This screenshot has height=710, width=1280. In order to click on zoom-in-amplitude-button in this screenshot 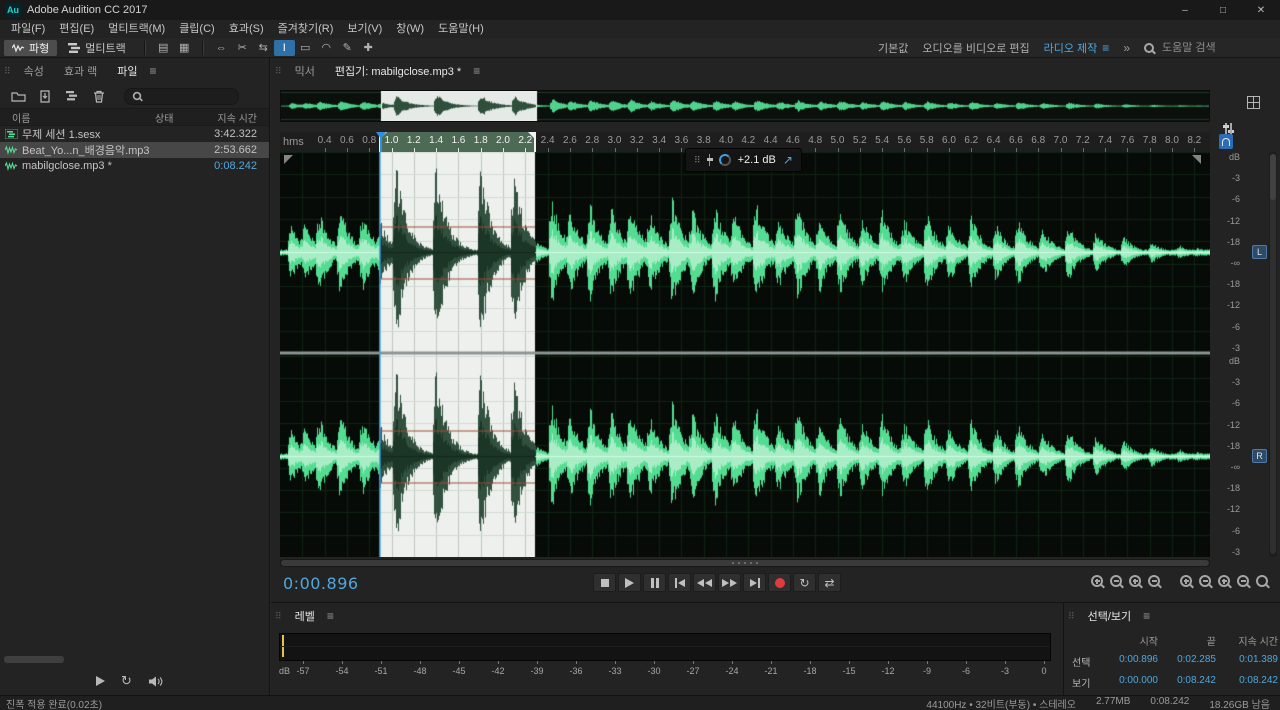, I will do `click(1224, 581)`.